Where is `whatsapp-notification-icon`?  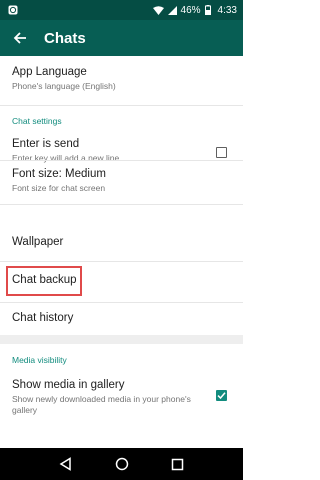
whatsapp-notification-icon is located at coordinates (13, 10).